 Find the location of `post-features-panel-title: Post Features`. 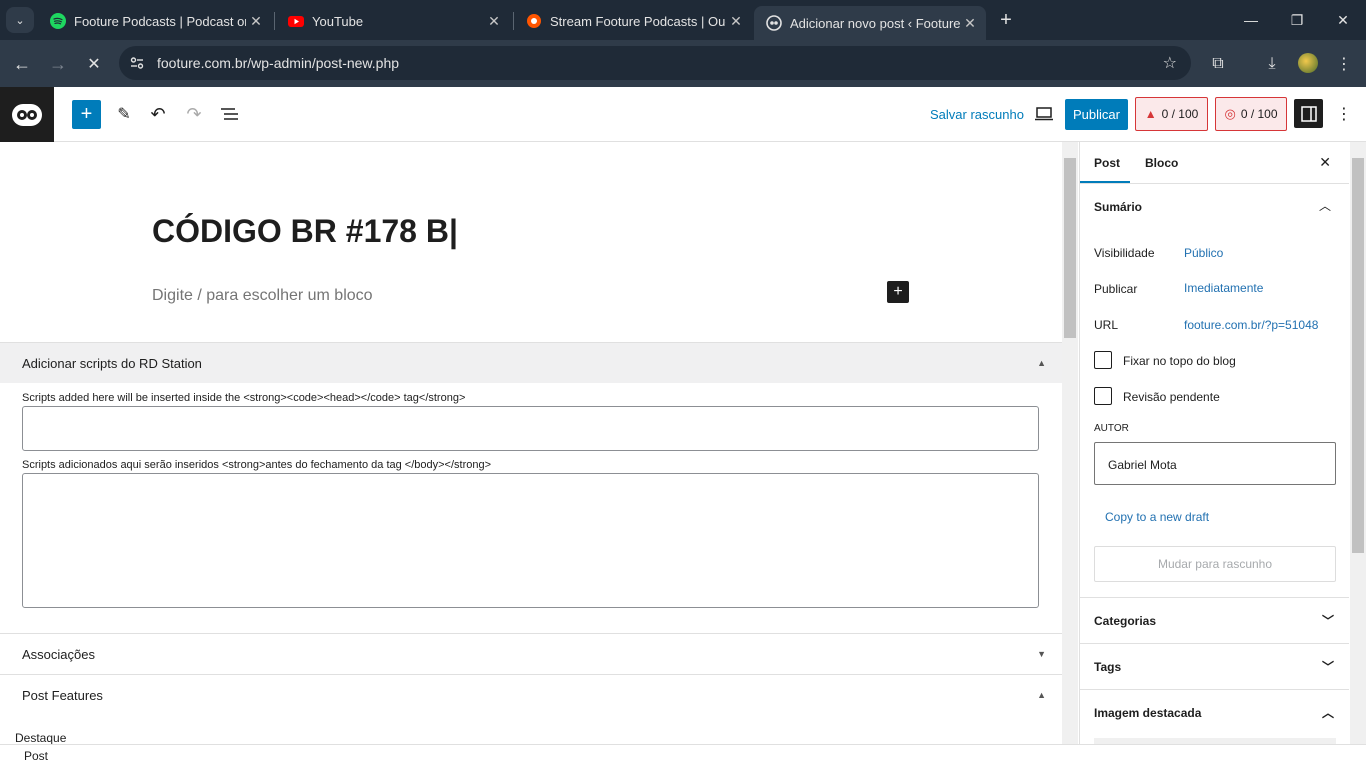

post-features-panel-title: Post Features is located at coordinates (62, 695).